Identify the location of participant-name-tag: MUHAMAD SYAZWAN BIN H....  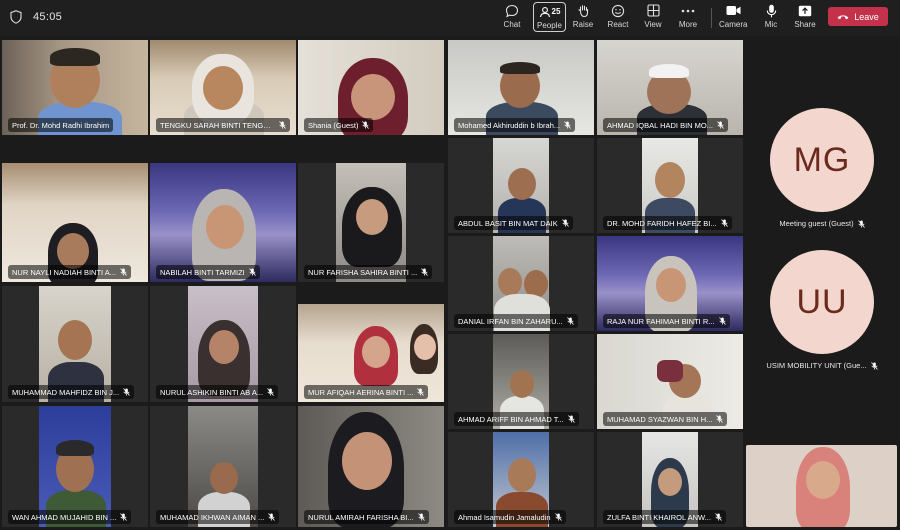
(665, 419).